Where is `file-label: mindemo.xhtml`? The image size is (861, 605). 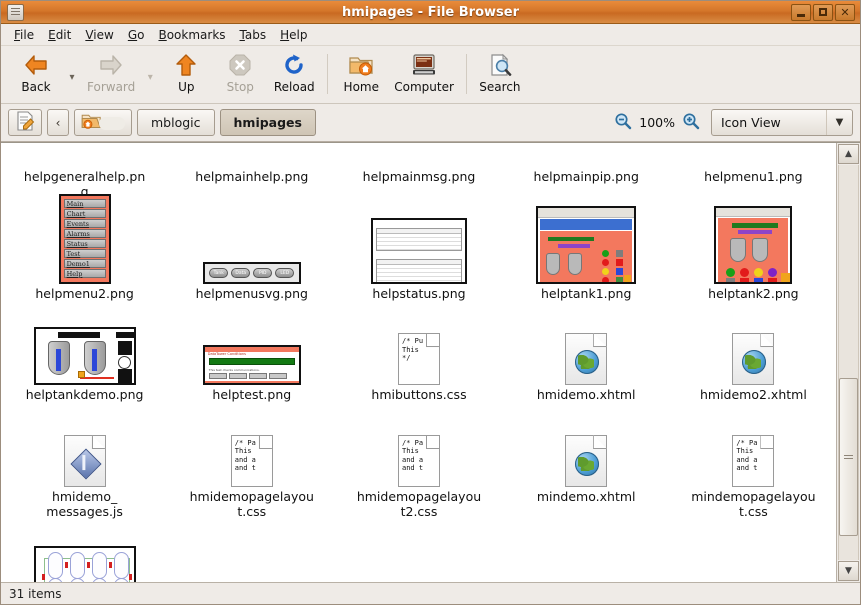 file-label: mindemo.xhtml is located at coordinates (586, 496).